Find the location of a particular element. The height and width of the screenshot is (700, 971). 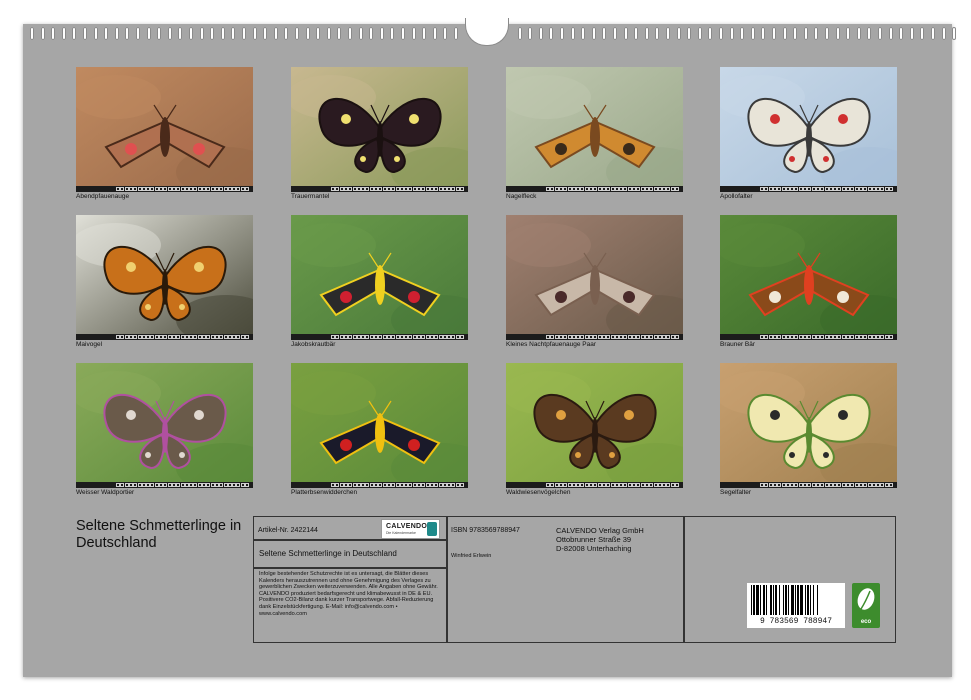

eco-leaf-icon: eco is located at coordinates (866, 605).